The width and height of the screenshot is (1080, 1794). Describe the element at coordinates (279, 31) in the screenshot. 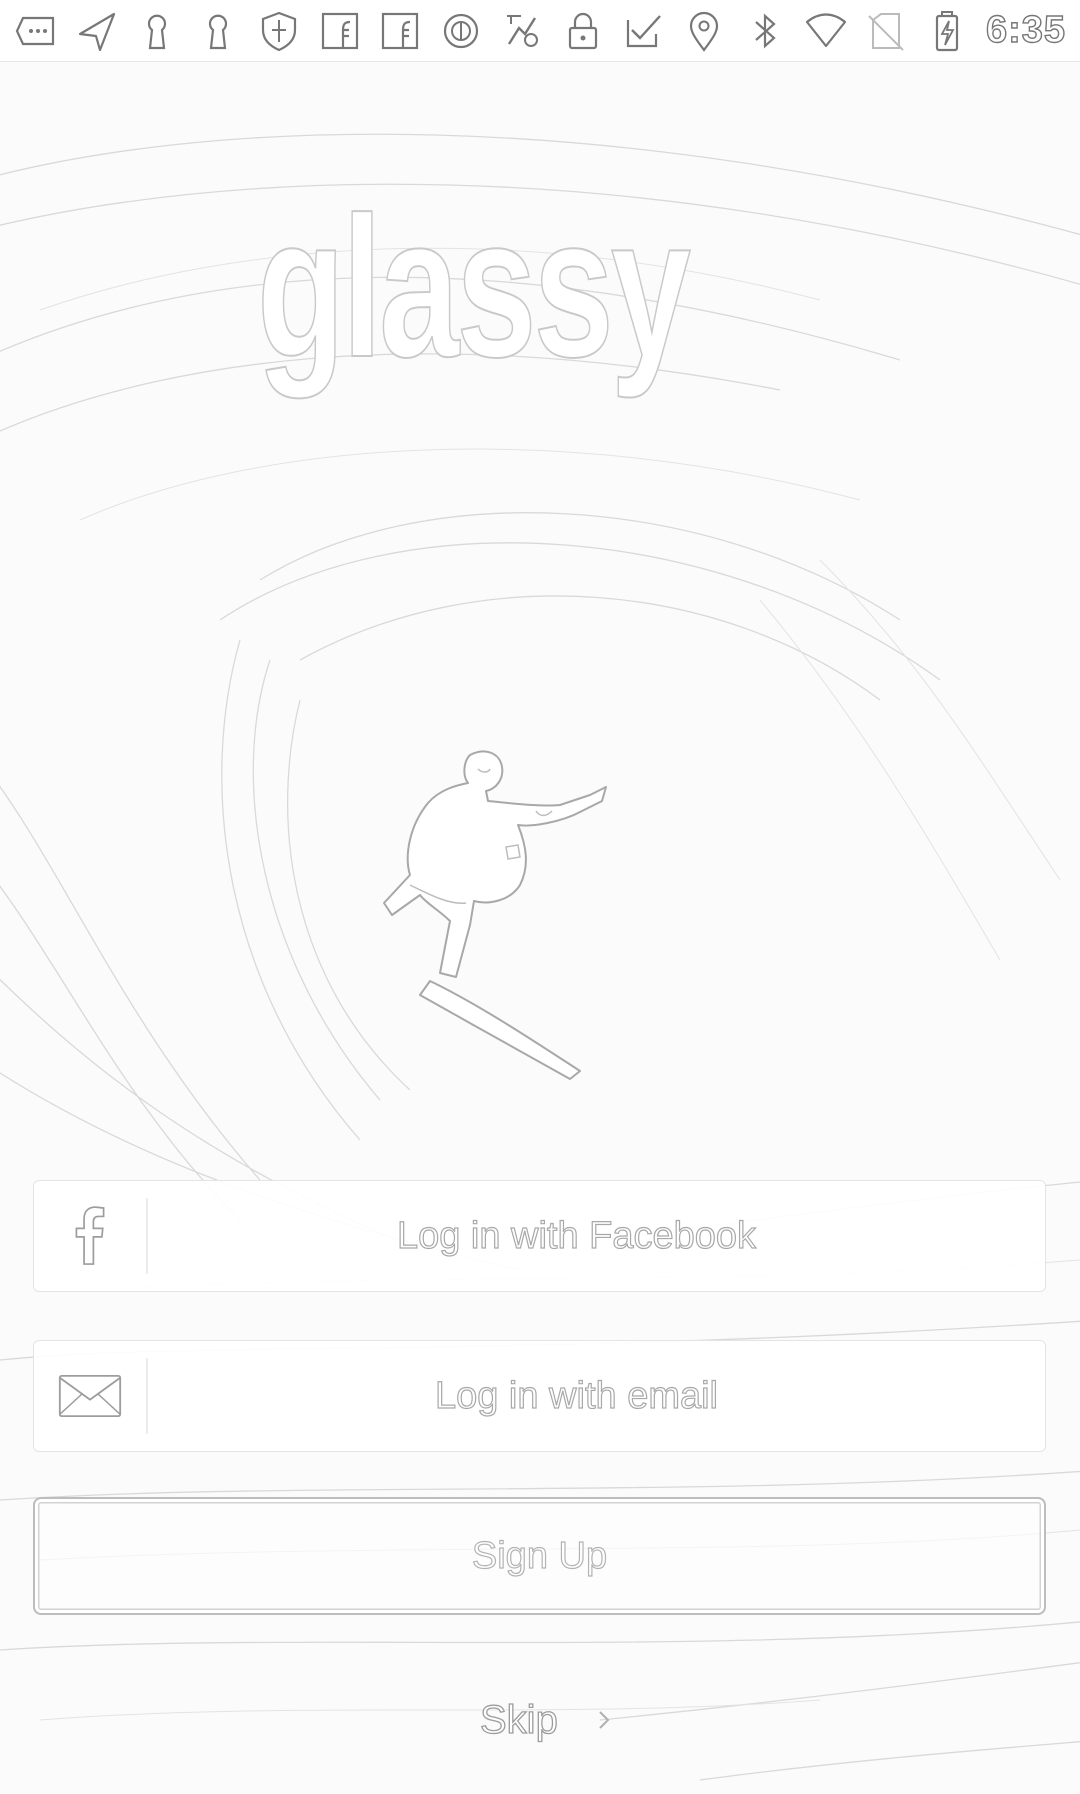

I see `shield-icon` at that location.